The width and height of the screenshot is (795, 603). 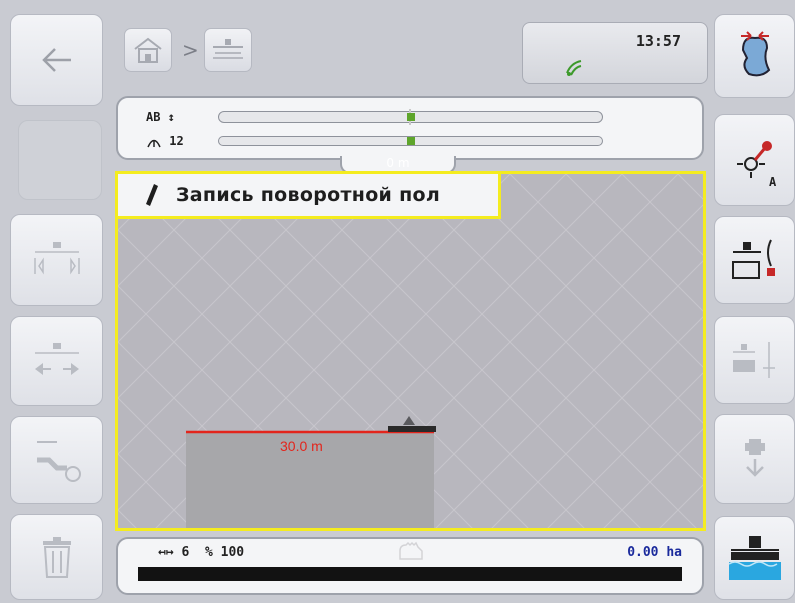 What do you see at coordinates (185, 552) in the screenshot?
I see `working-width-value: 6` at bounding box center [185, 552].